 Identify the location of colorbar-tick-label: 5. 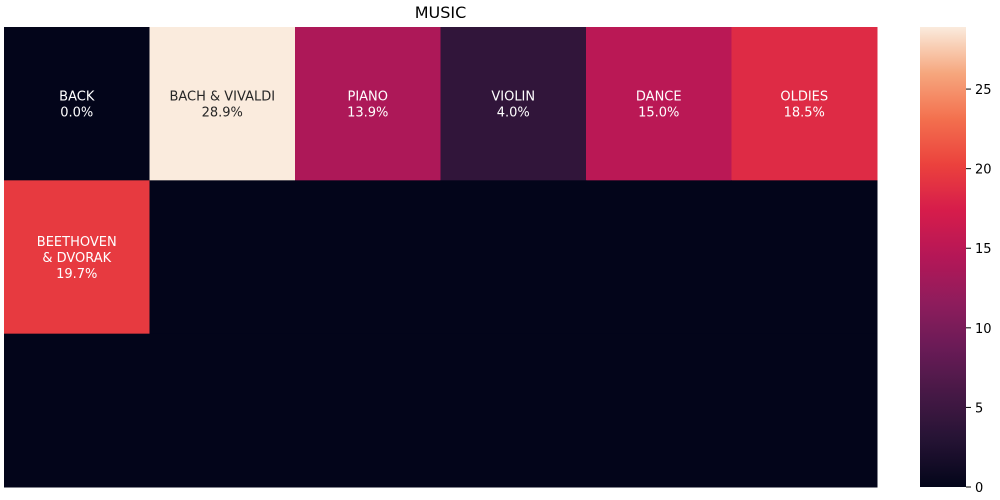
(979, 408).